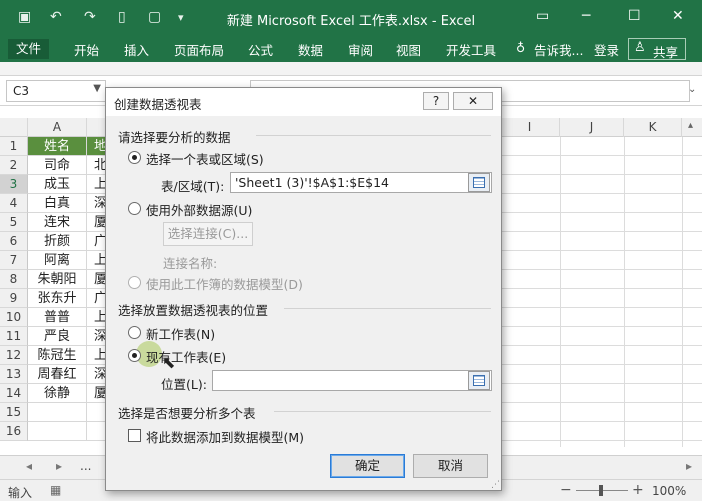 The width and height of the screenshot is (702, 501). I want to click on cell-a: 周春红, so click(57, 374).